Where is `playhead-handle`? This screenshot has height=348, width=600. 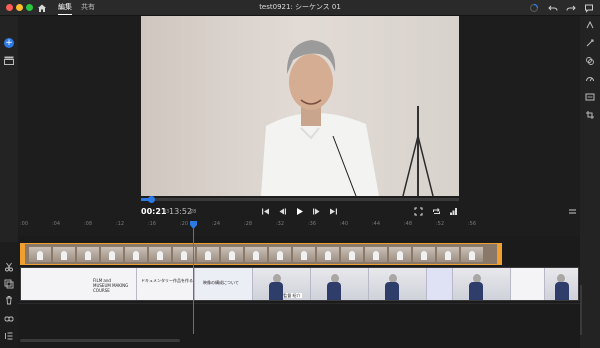
playhead-handle is located at coordinates (193, 225).